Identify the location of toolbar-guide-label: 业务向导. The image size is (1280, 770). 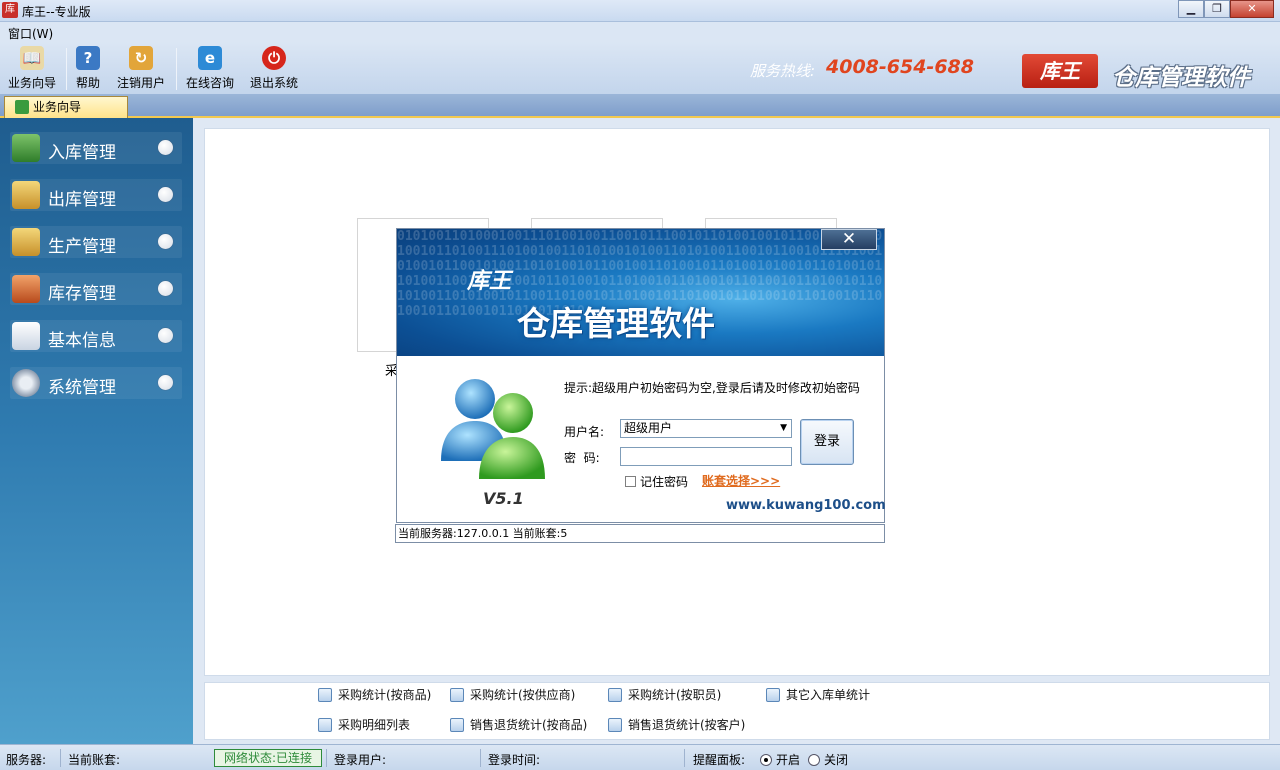
(32, 83).